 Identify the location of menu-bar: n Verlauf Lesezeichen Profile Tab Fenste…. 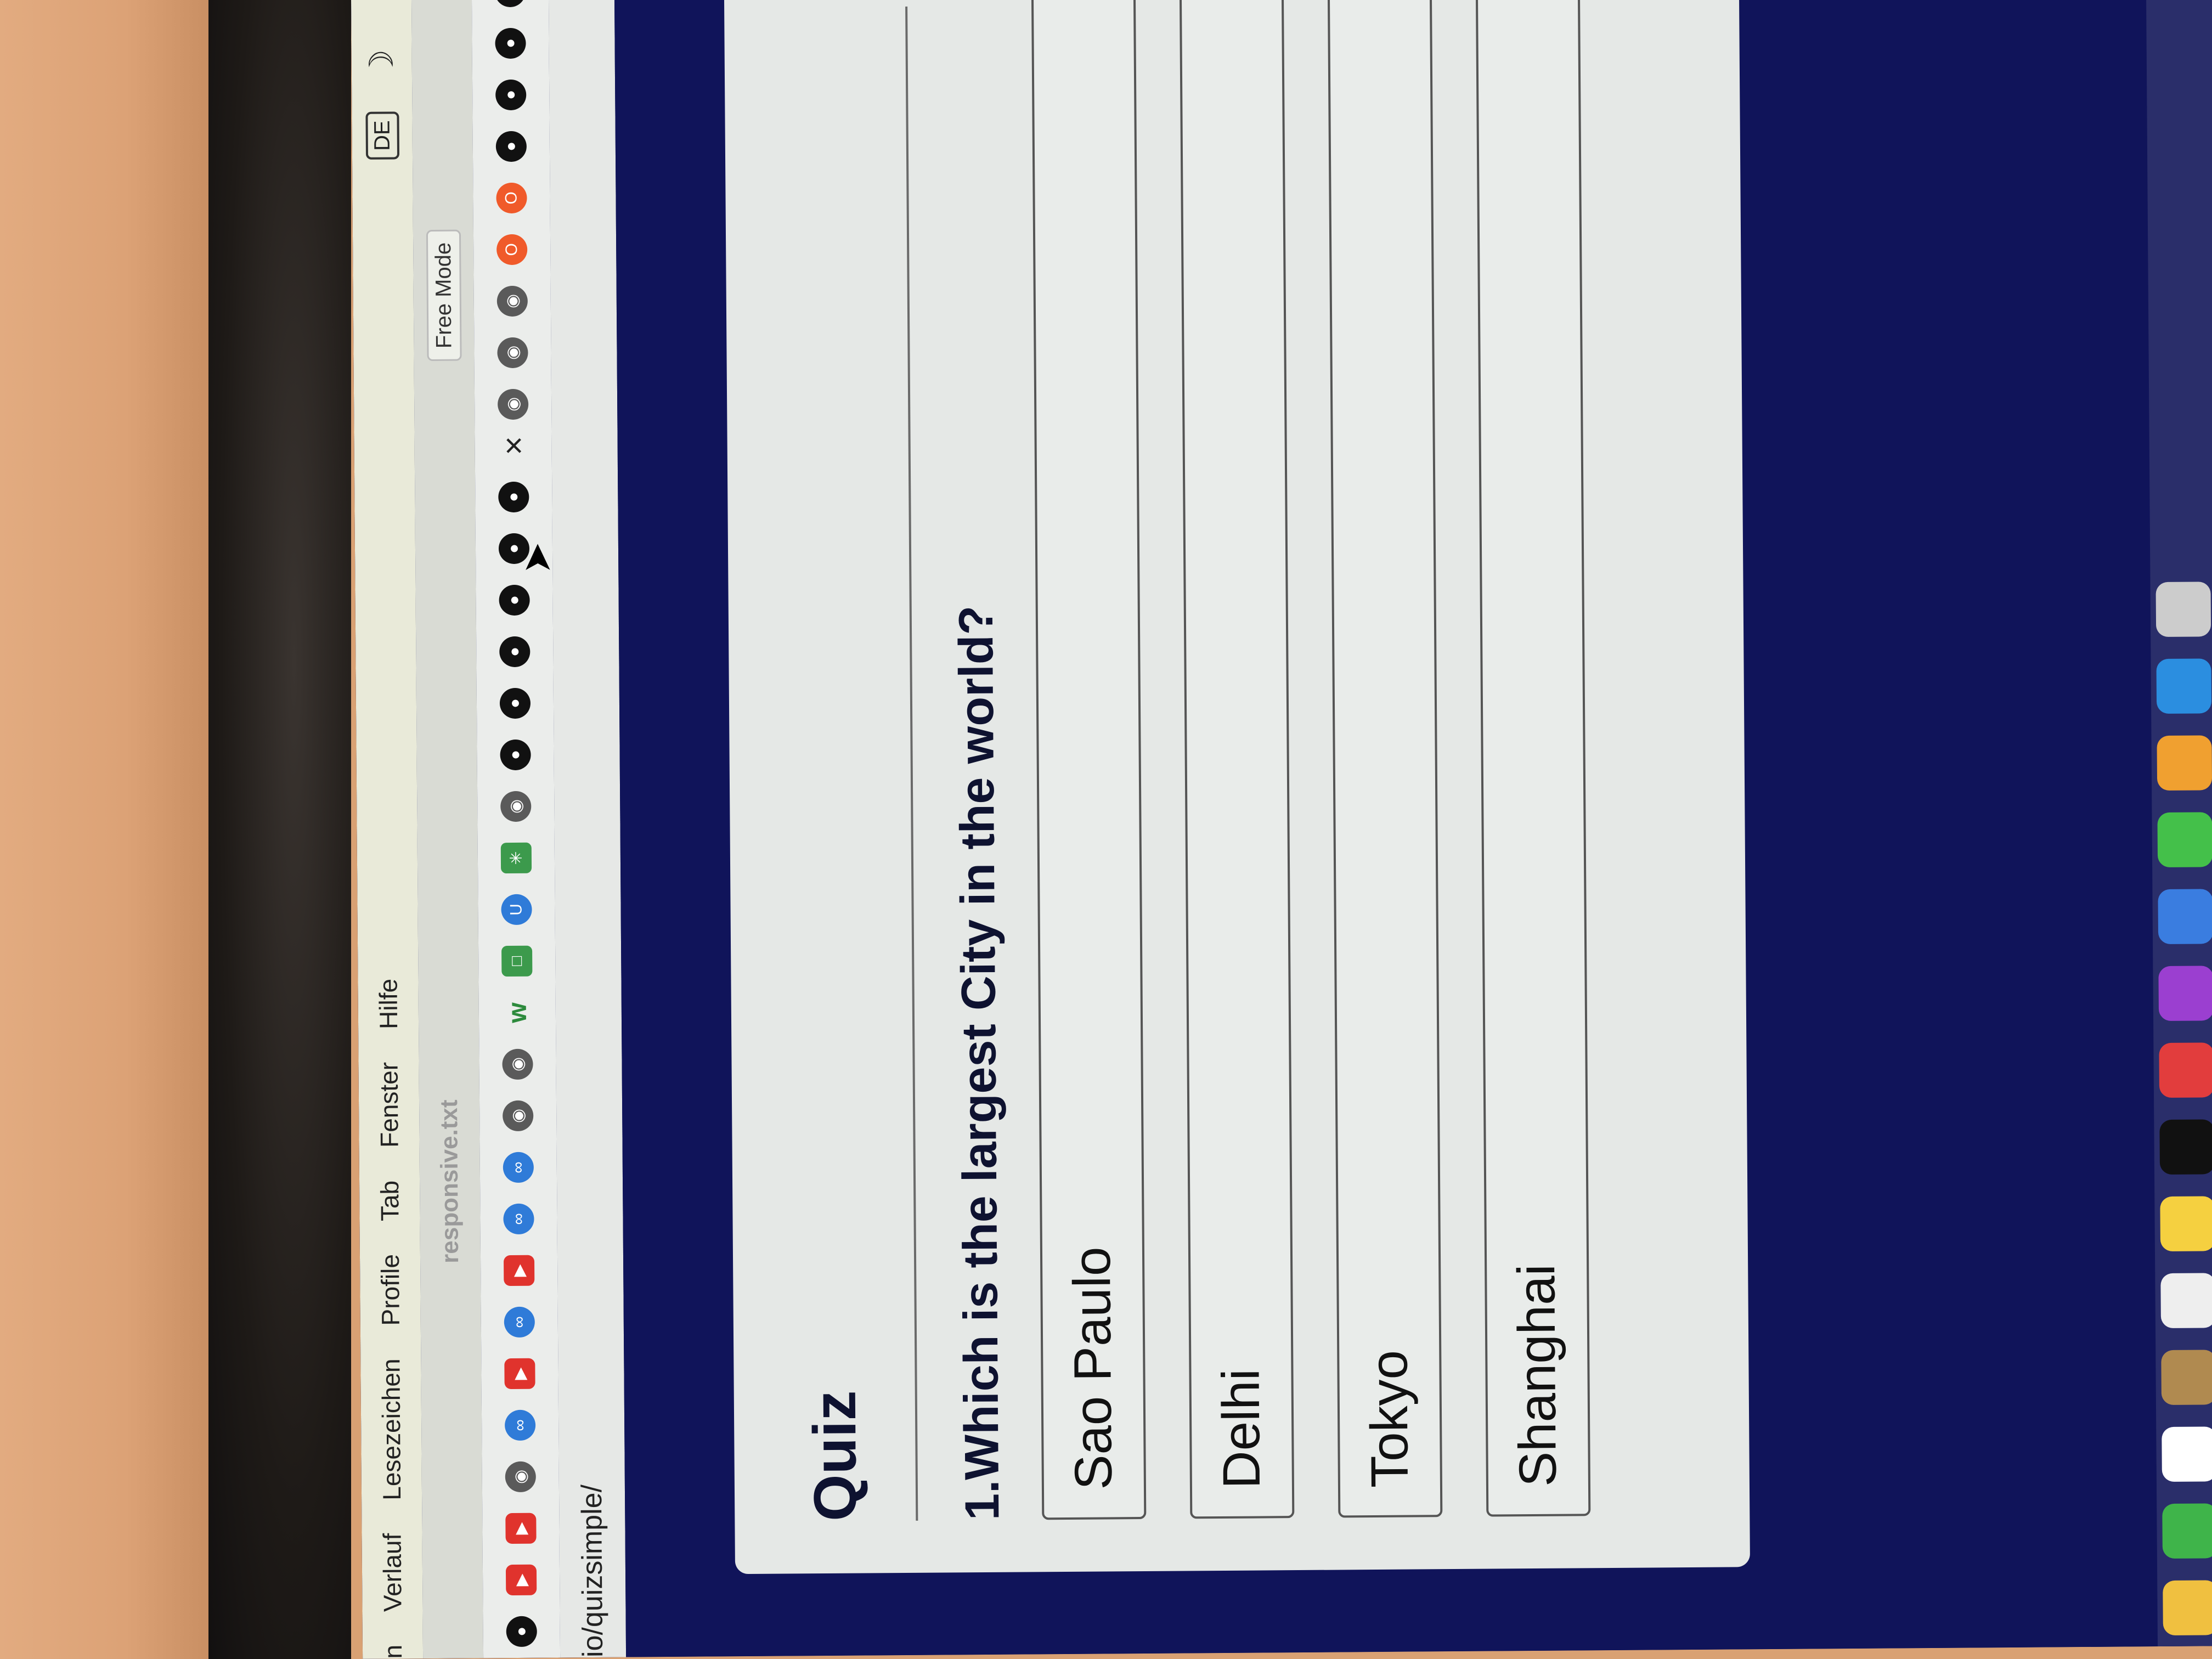
(387, 830).